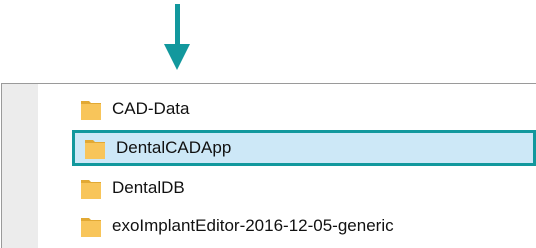 The height and width of the screenshot is (248, 536). What do you see at coordinates (177, 37) in the screenshot?
I see `down-arrow-icon` at bounding box center [177, 37].